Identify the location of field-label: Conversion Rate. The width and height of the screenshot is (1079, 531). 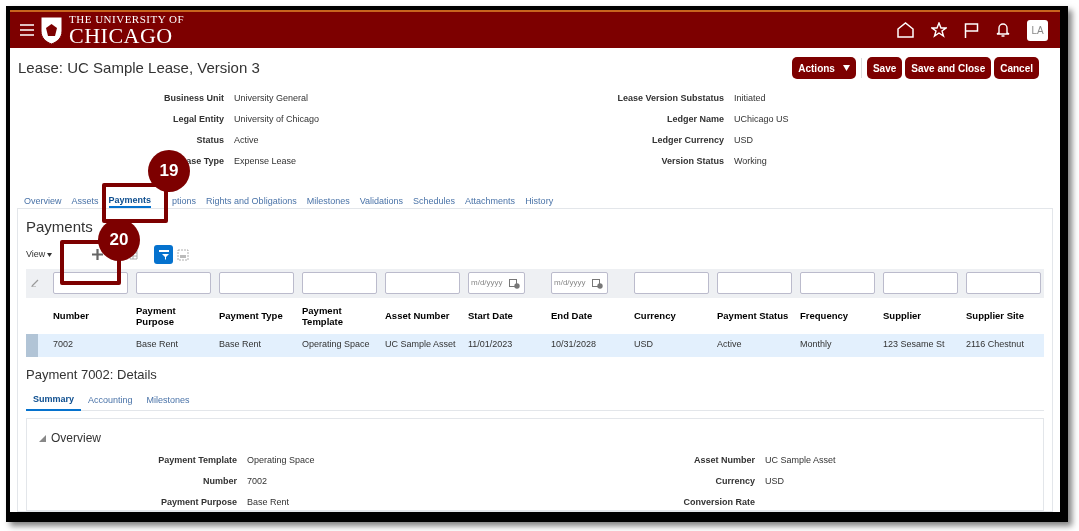
(718, 503).